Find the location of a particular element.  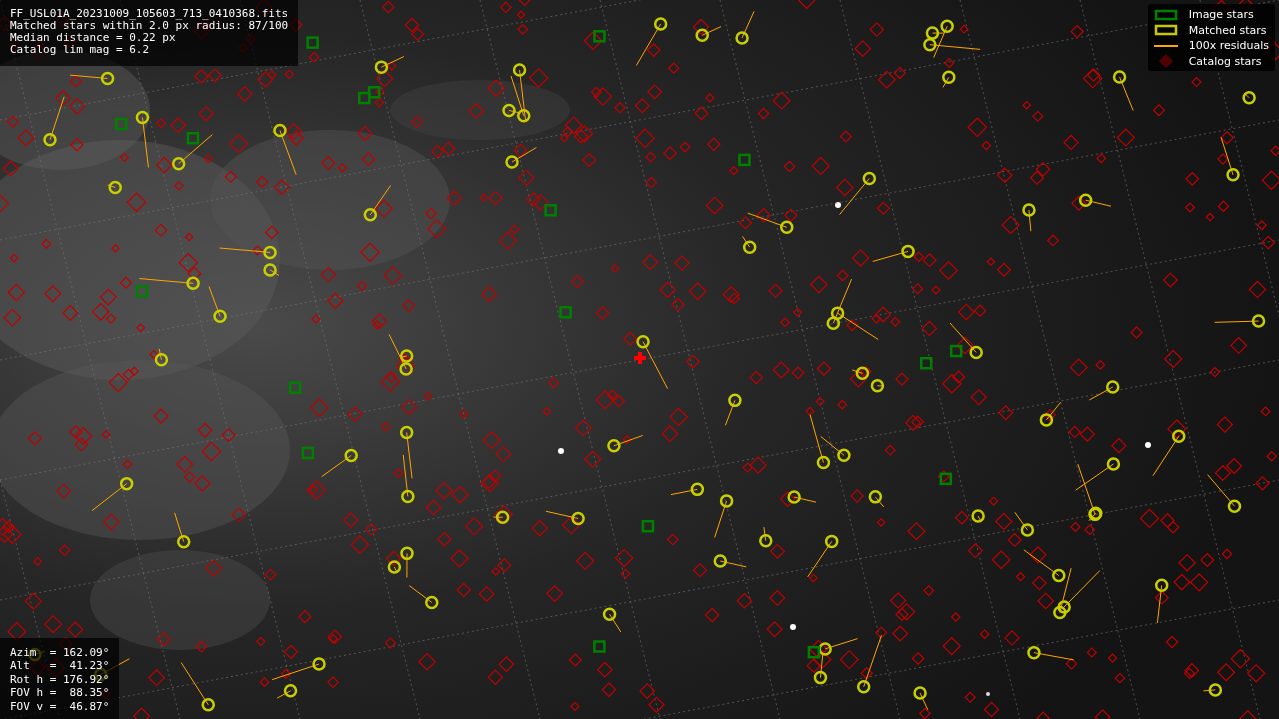

legend-label: Image stars is located at coordinates (1221, 15).